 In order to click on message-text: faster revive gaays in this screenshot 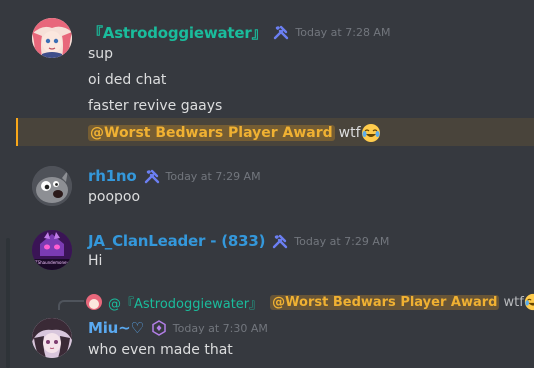, I will do `click(155, 106)`.